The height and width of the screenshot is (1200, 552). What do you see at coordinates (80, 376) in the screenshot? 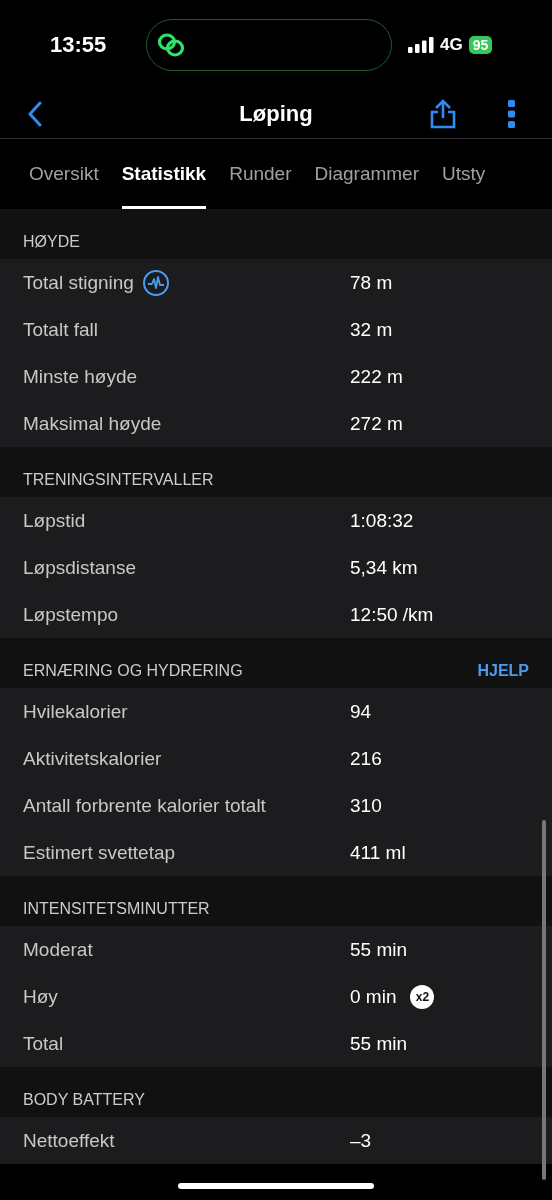
I see `stat-label: Minste høyde` at bounding box center [80, 376].